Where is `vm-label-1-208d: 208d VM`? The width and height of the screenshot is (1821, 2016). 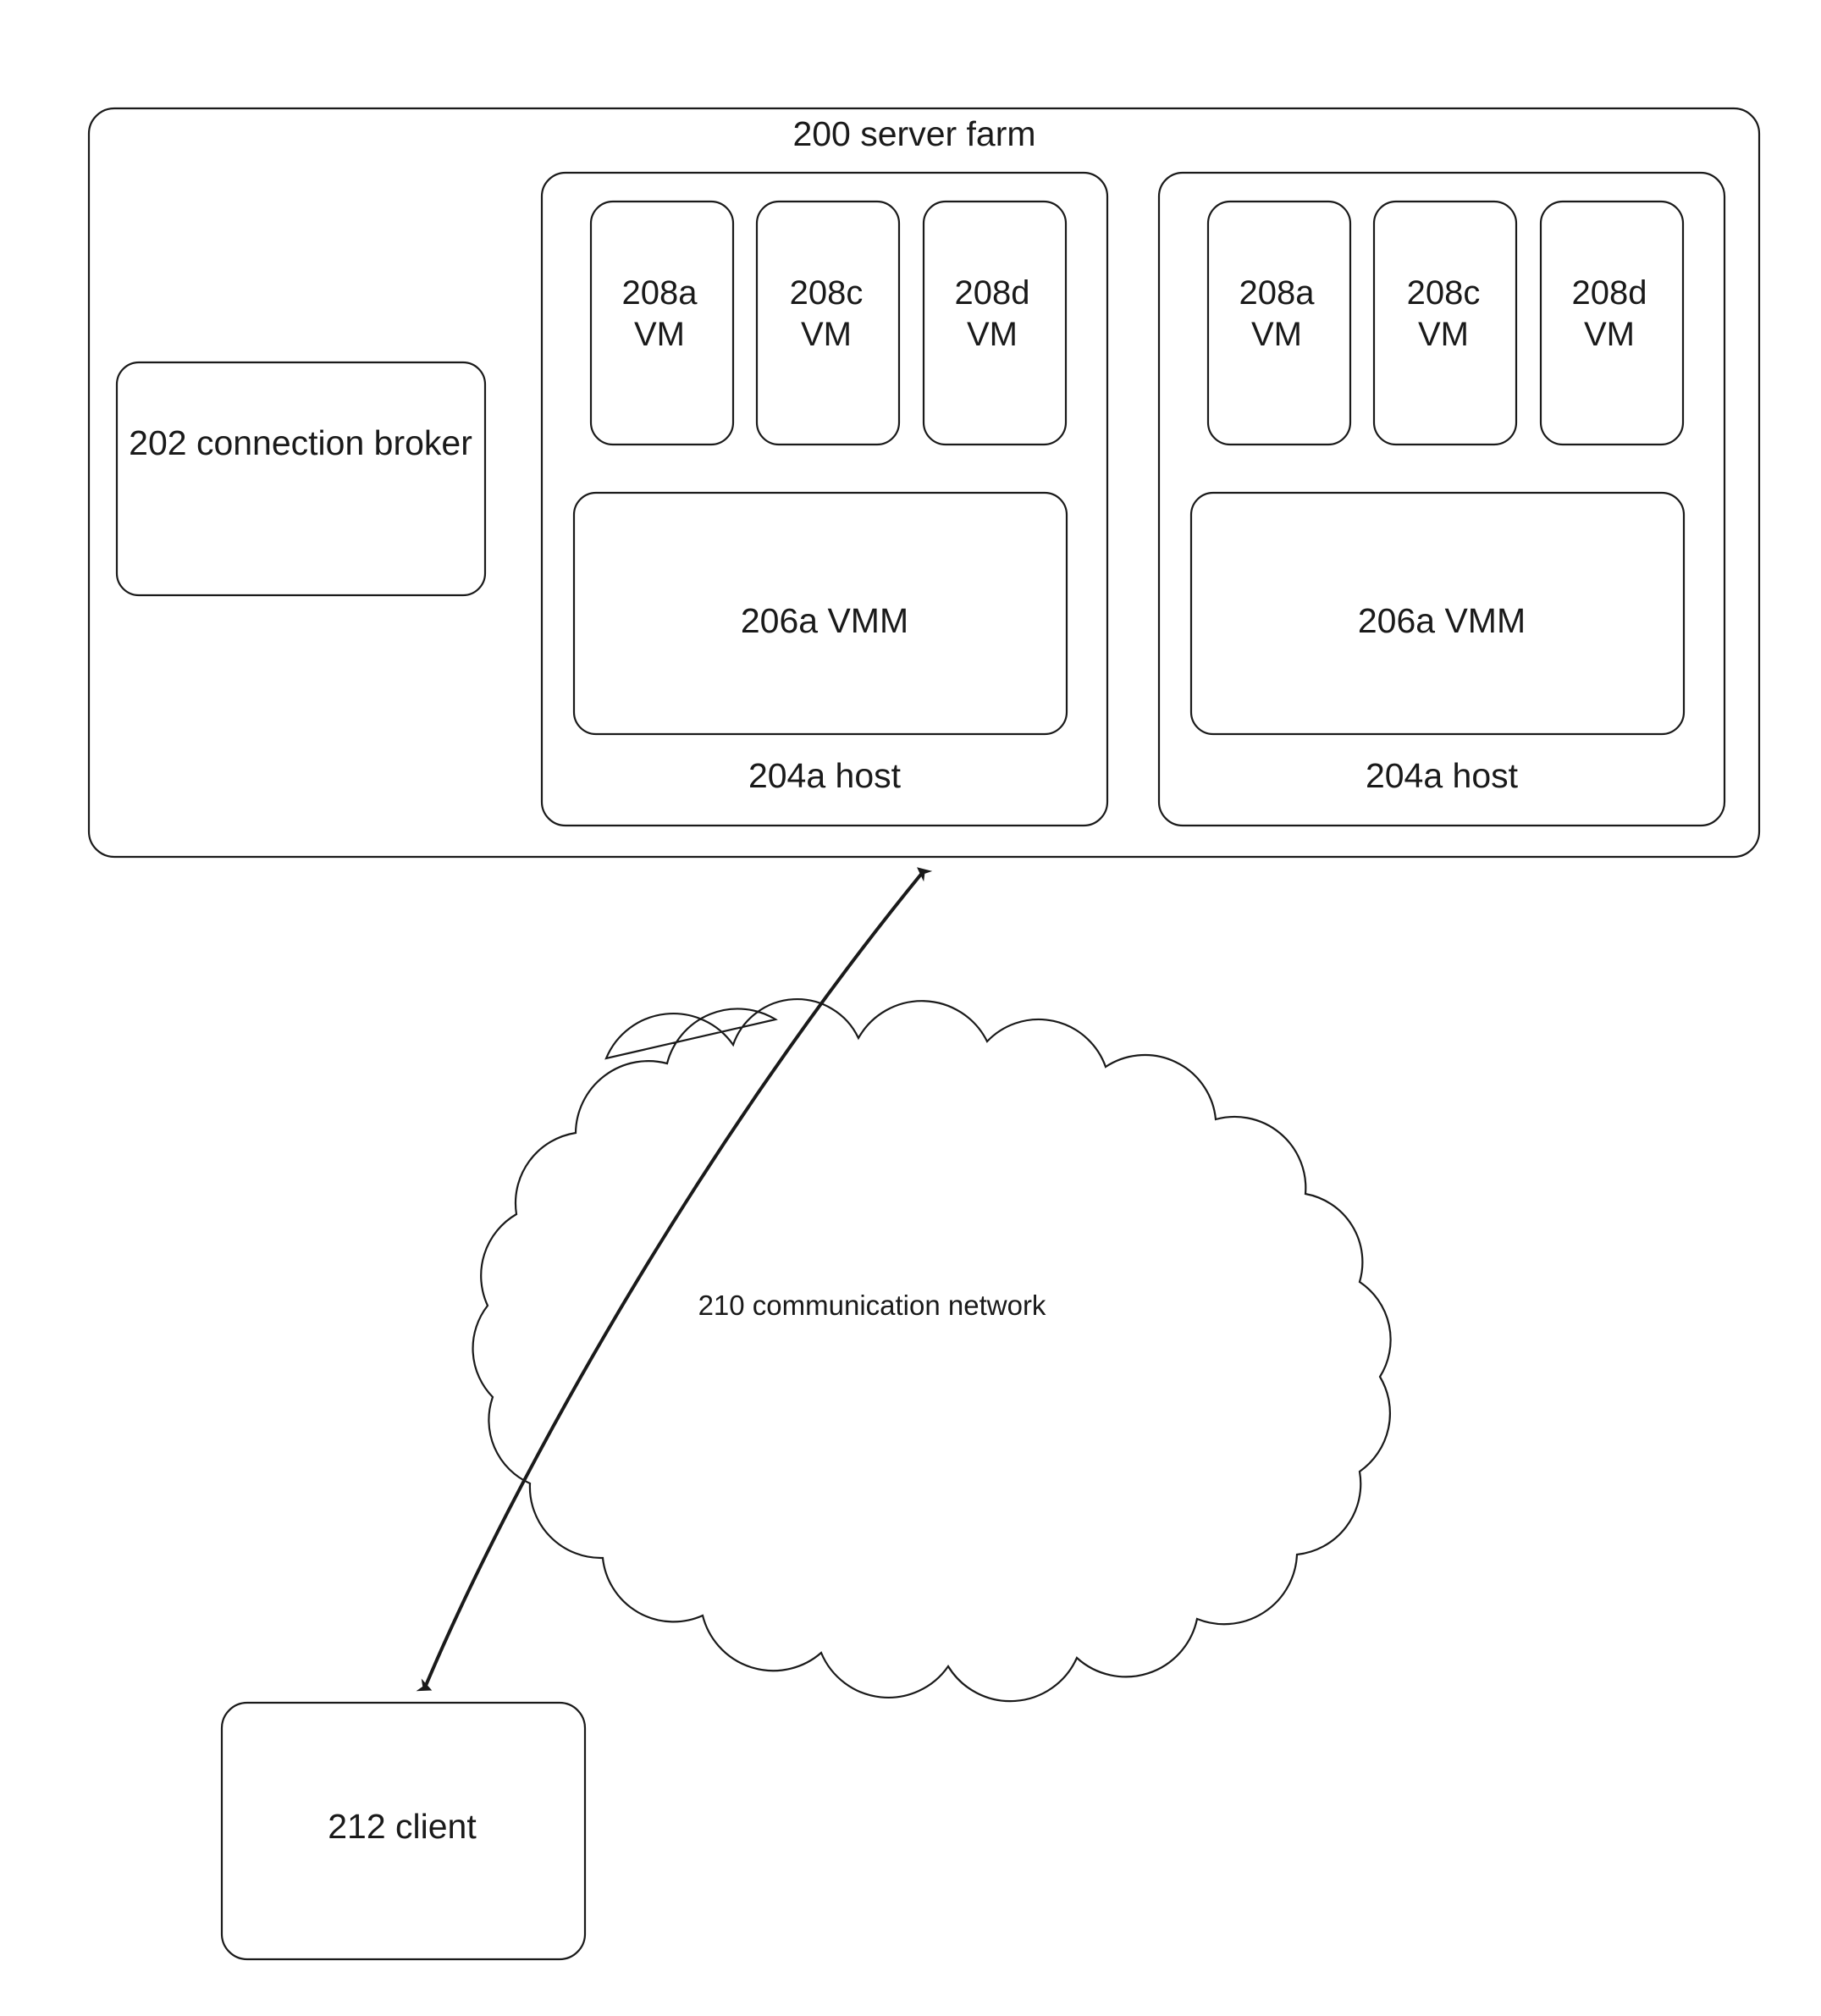 vm-label-1-208d: 208d VM is located at coordinates (992, 313).